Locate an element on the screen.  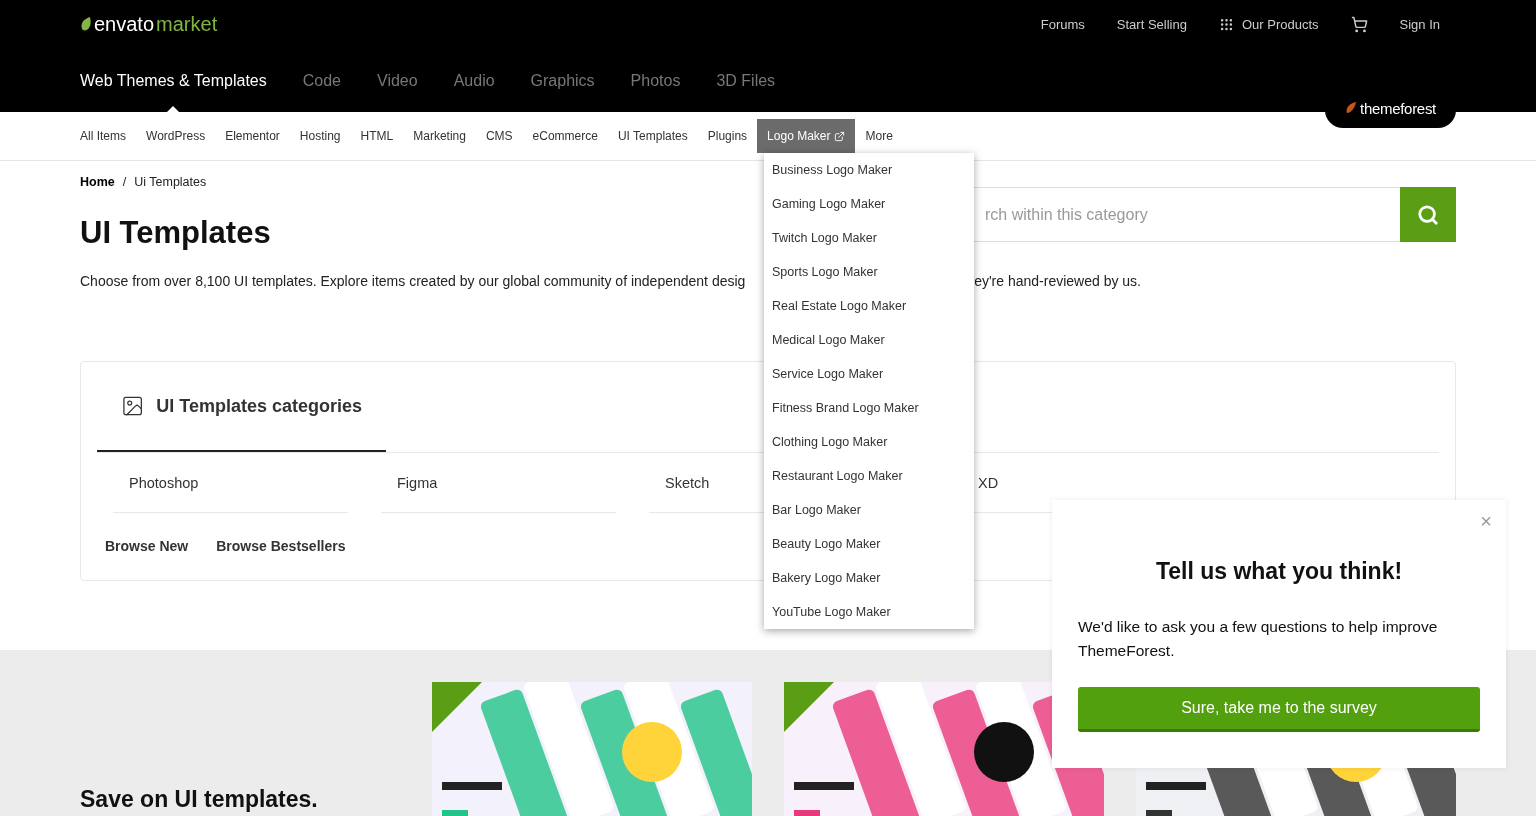
category-link: Photoshop is located at coordinates (230, 483).